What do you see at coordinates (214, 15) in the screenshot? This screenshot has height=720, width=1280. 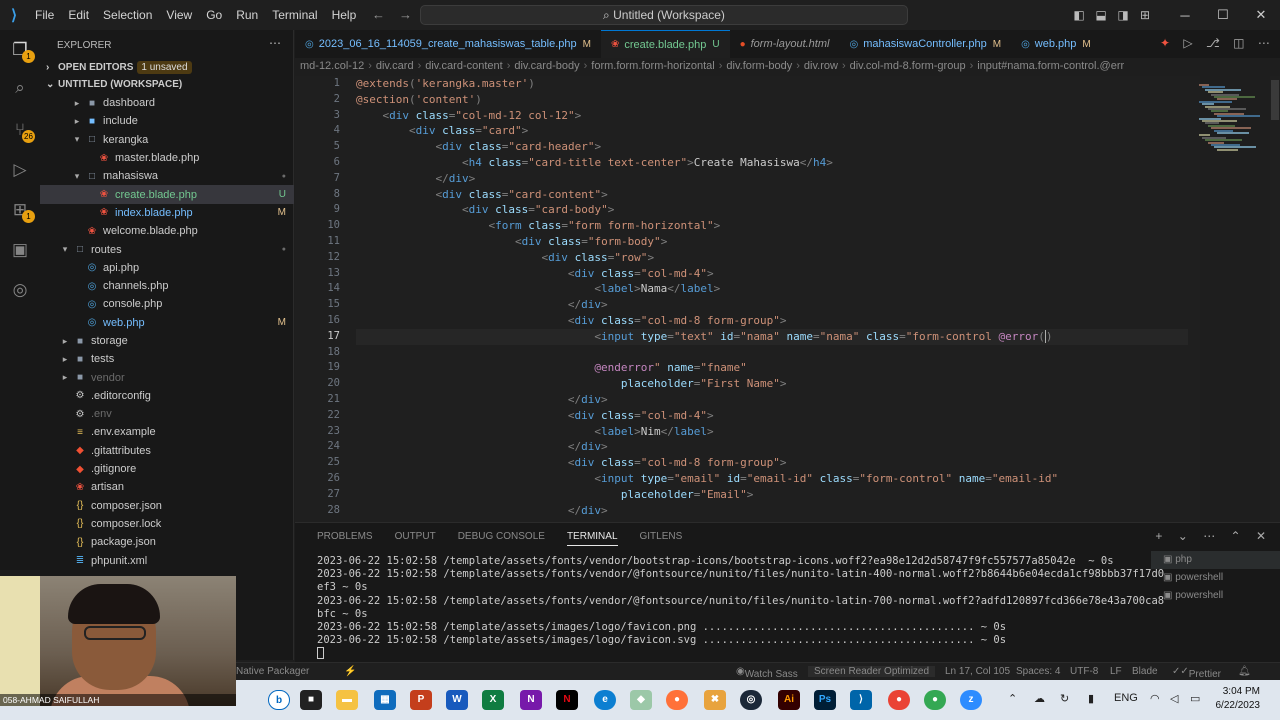 I see `menu-go: Go` at bounding box center [214, 15].